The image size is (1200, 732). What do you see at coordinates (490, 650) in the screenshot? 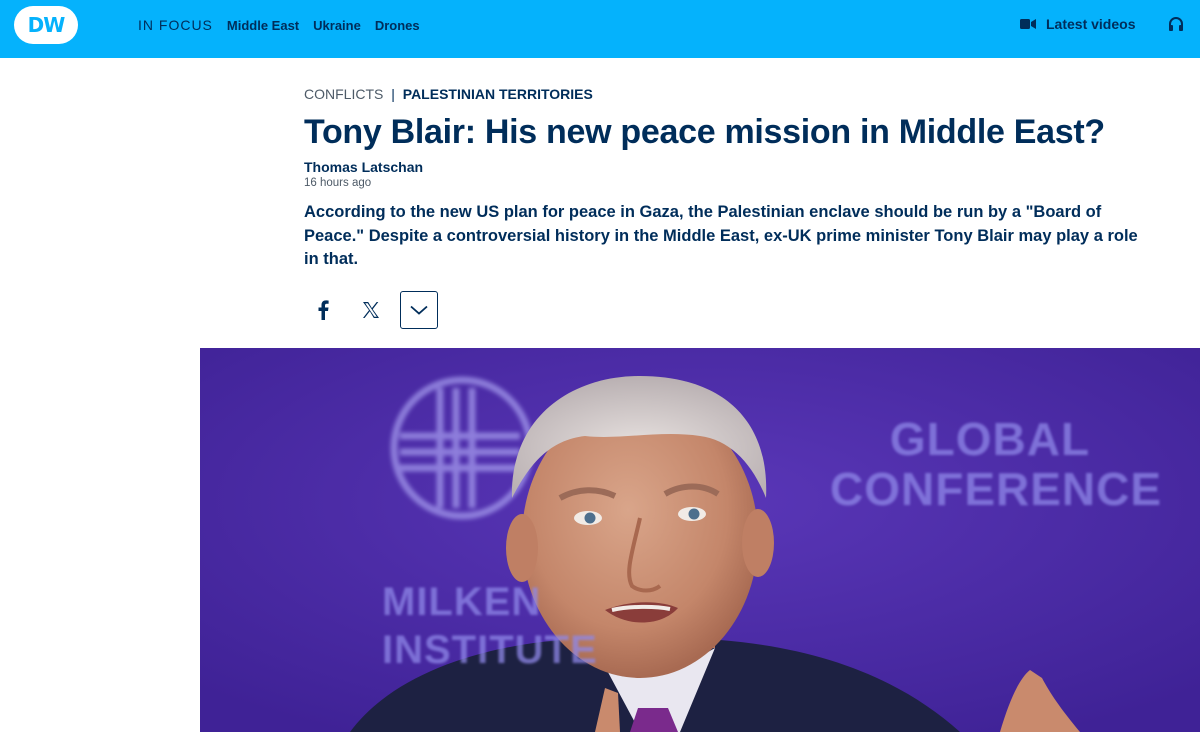
I see `backdrop-text-line: INSTITUTE` at bounding box center [490, 650].